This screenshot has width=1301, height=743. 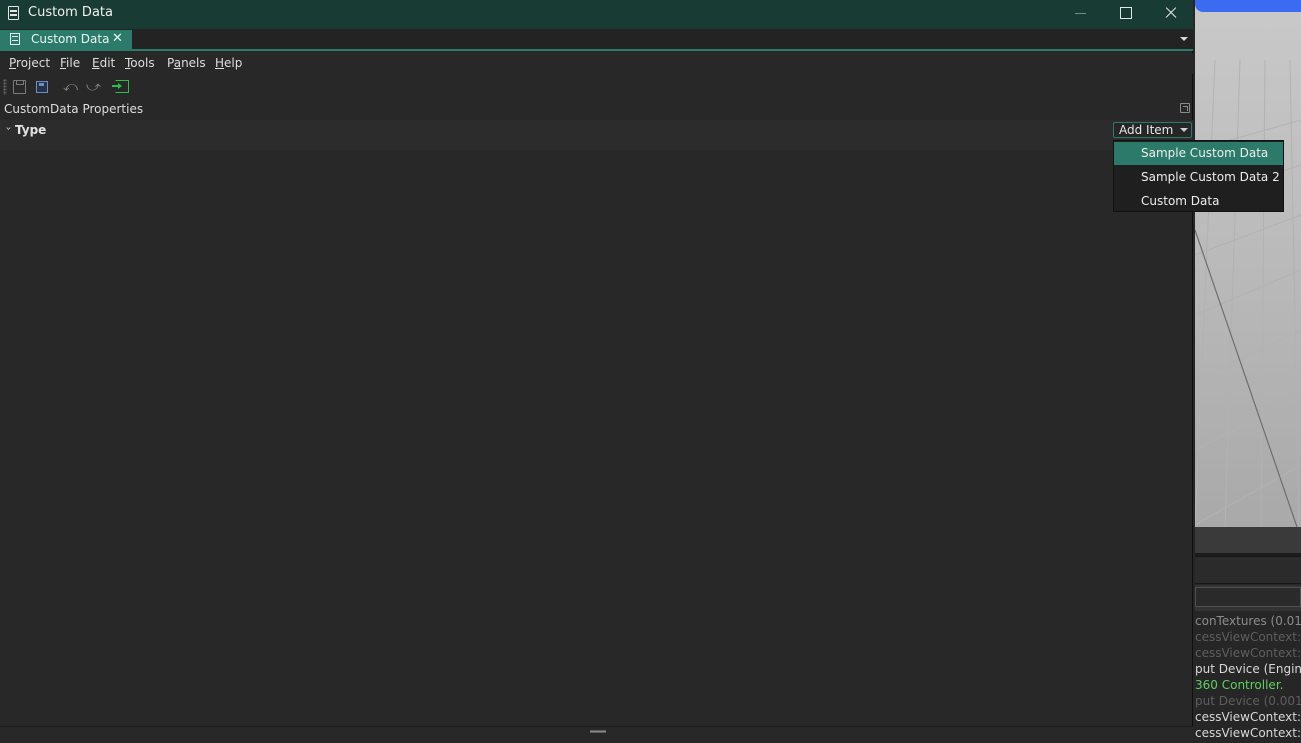 What do you see at coordinates (117, 39) in the screenshot?
I see `tab-close-icon: ✕` at bounding box center [117, 39].